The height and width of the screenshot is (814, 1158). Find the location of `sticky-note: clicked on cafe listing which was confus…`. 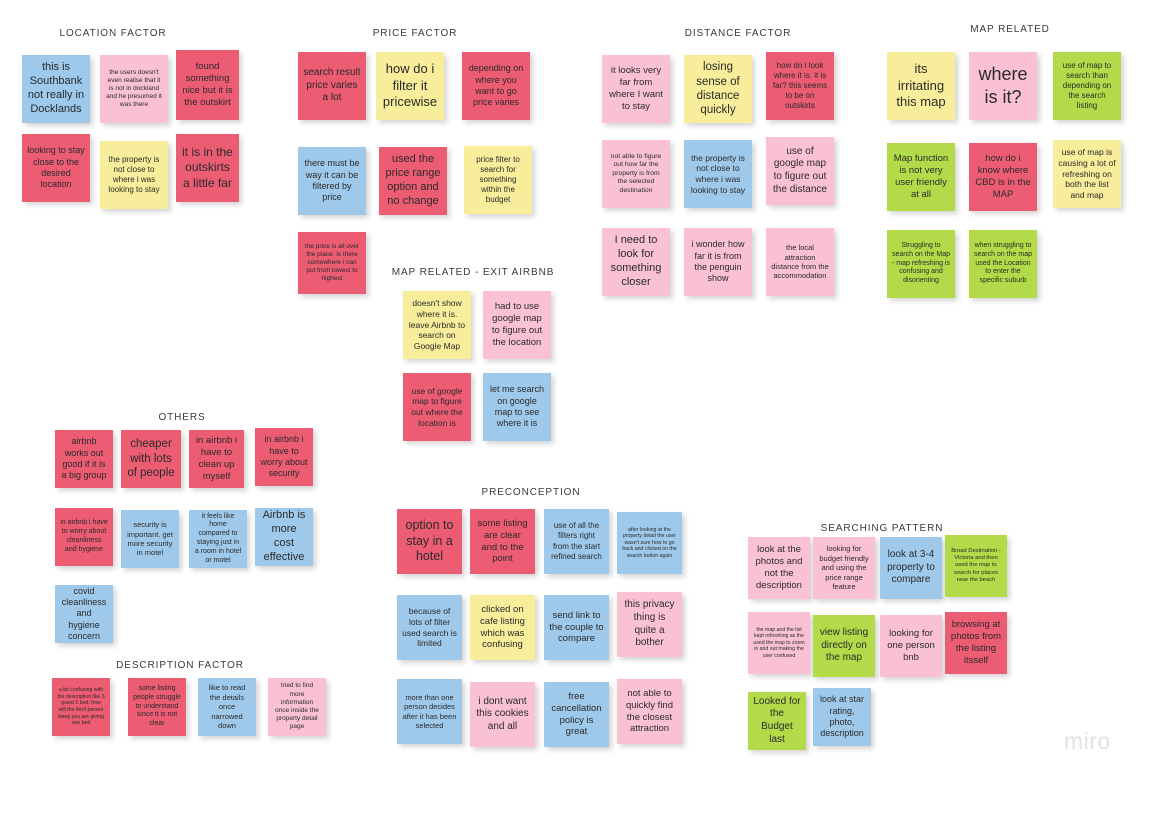

sticky-note: clicked on cafe listing which was confus… is located at coordinates (502, 627).